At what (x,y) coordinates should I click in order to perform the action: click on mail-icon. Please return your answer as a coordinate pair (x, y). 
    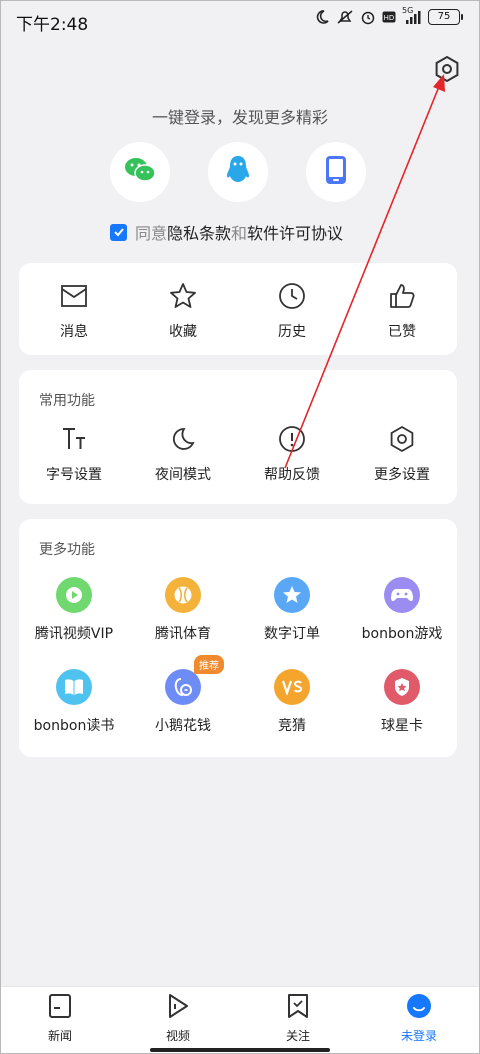
    Looking at the image, I should click on (74, 296).